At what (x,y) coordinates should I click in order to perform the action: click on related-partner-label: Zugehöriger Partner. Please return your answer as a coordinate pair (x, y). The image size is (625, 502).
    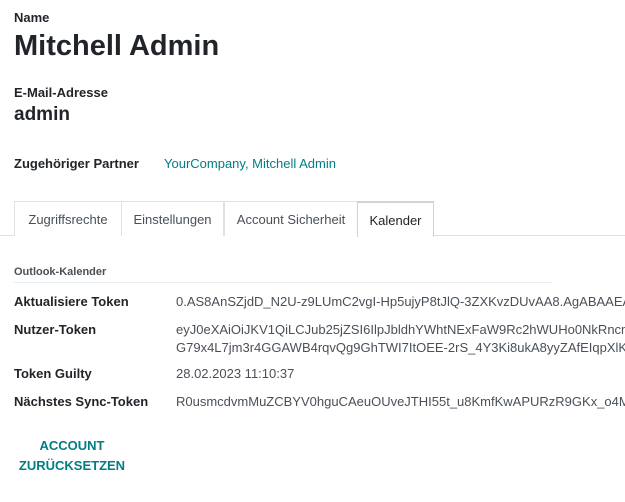
    Looking at the image, I should click on (76, 163).